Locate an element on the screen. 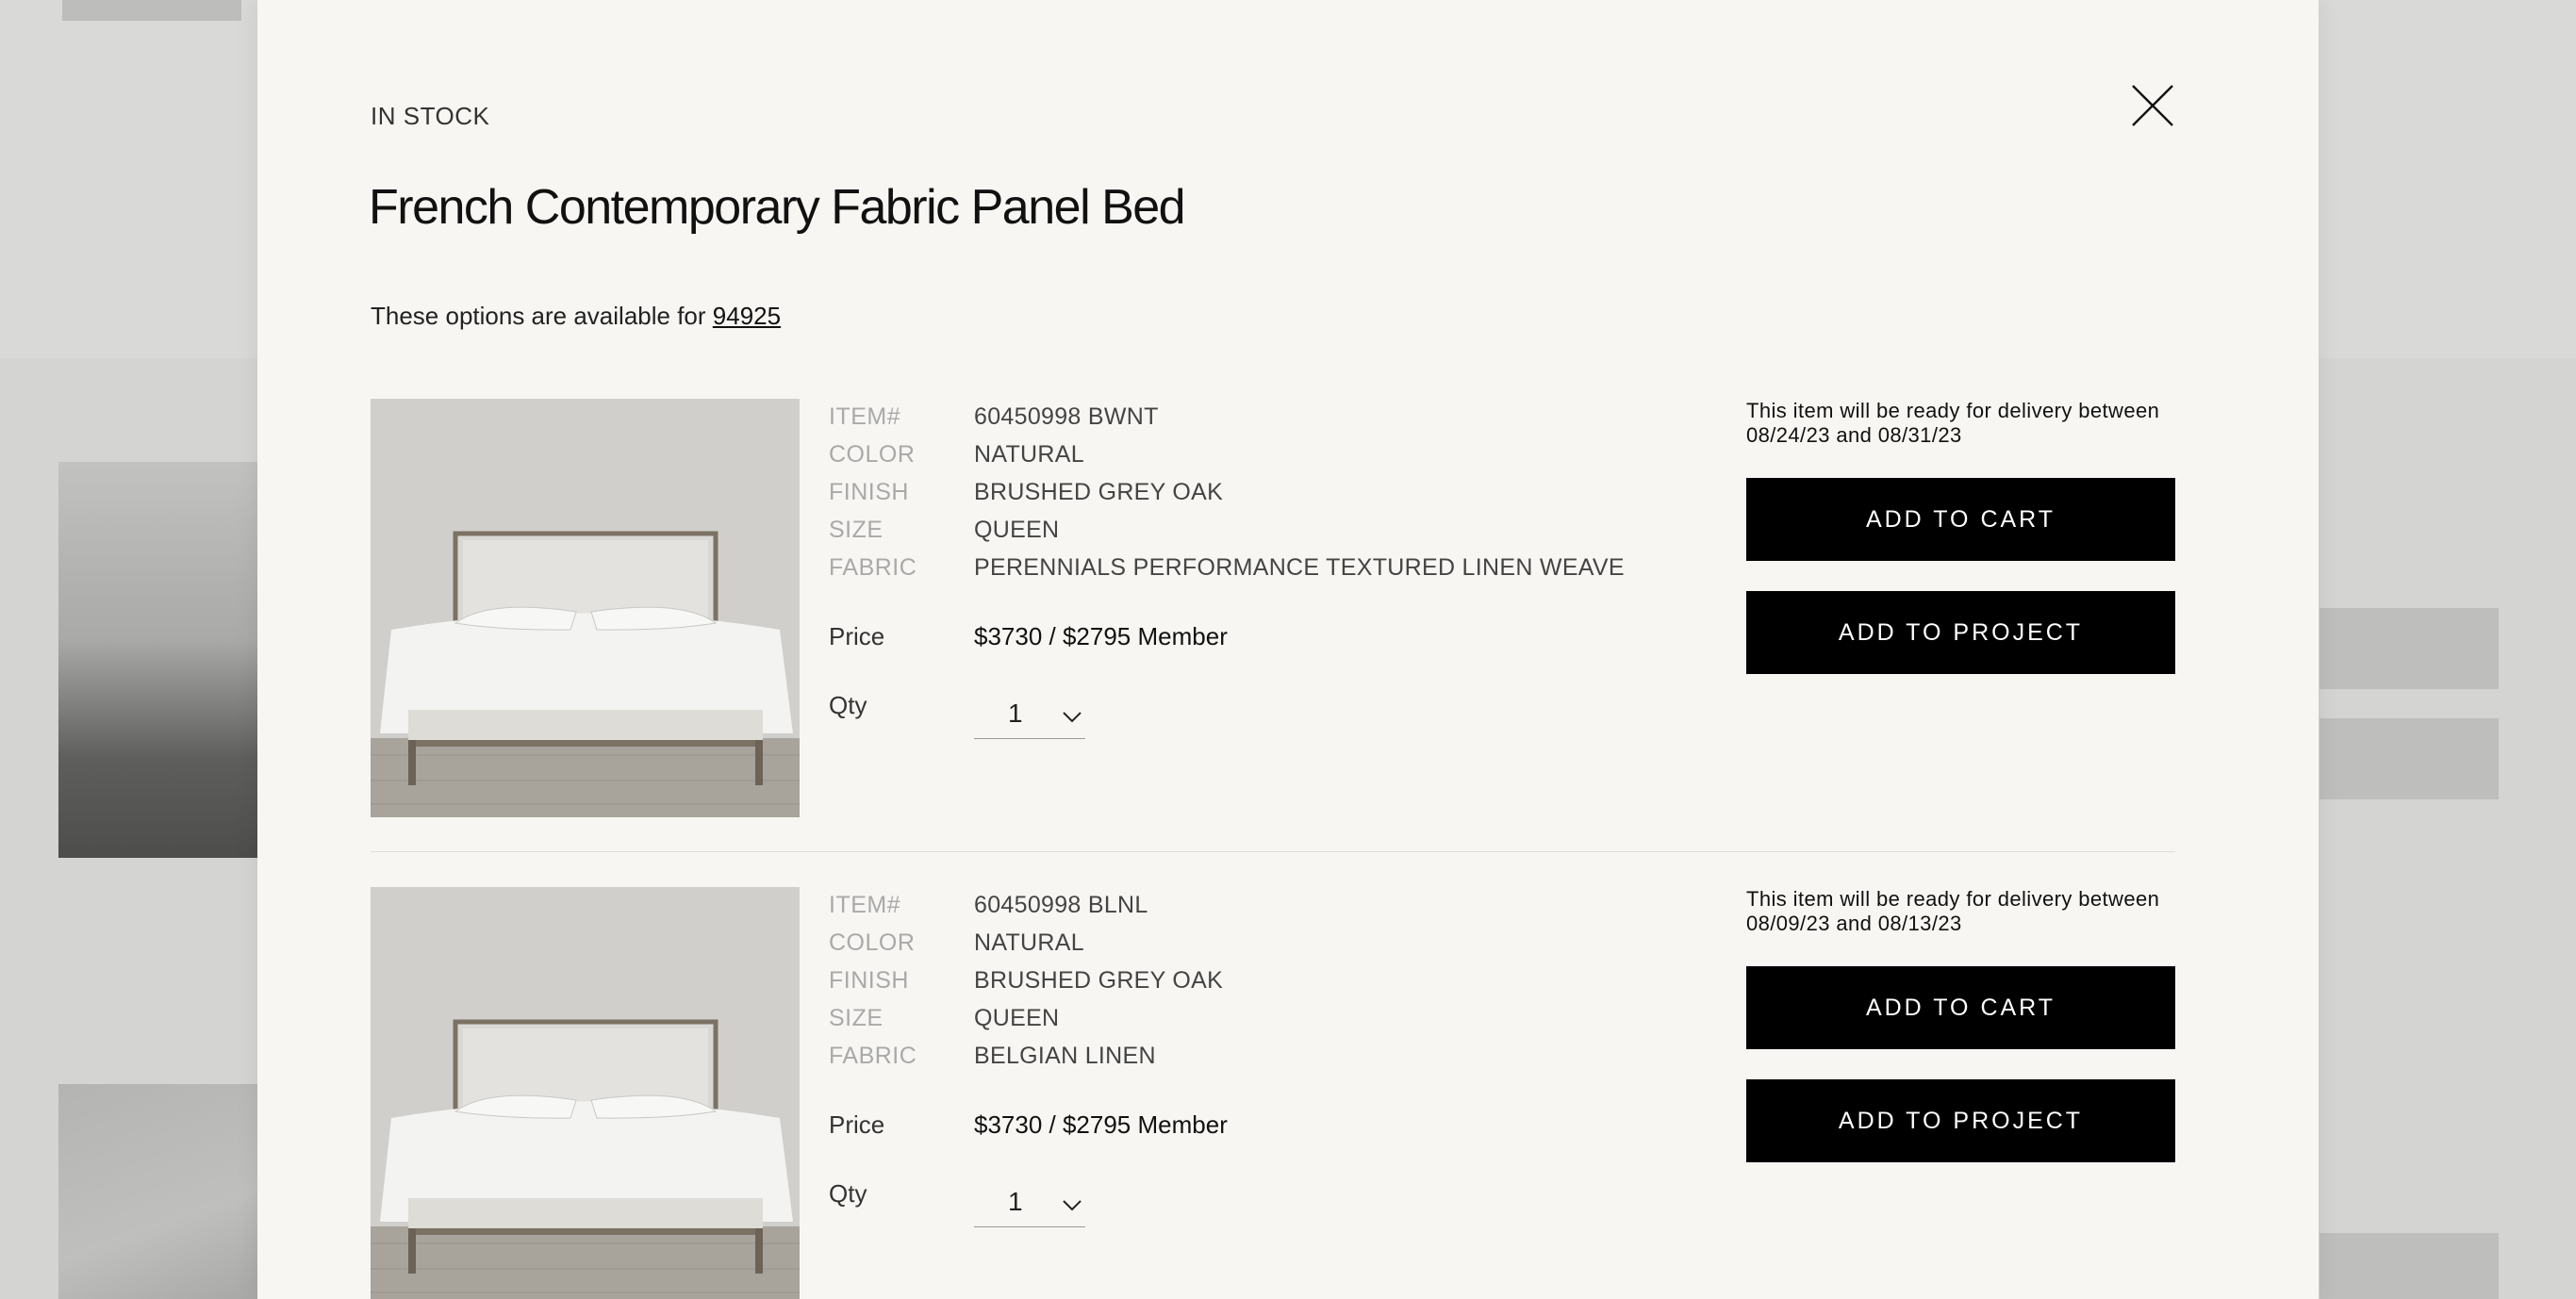 This screenshot has height=1299, width=2576. product-title: French Contemporary Fabric Panel Bed is located at coordinates (777, 208).